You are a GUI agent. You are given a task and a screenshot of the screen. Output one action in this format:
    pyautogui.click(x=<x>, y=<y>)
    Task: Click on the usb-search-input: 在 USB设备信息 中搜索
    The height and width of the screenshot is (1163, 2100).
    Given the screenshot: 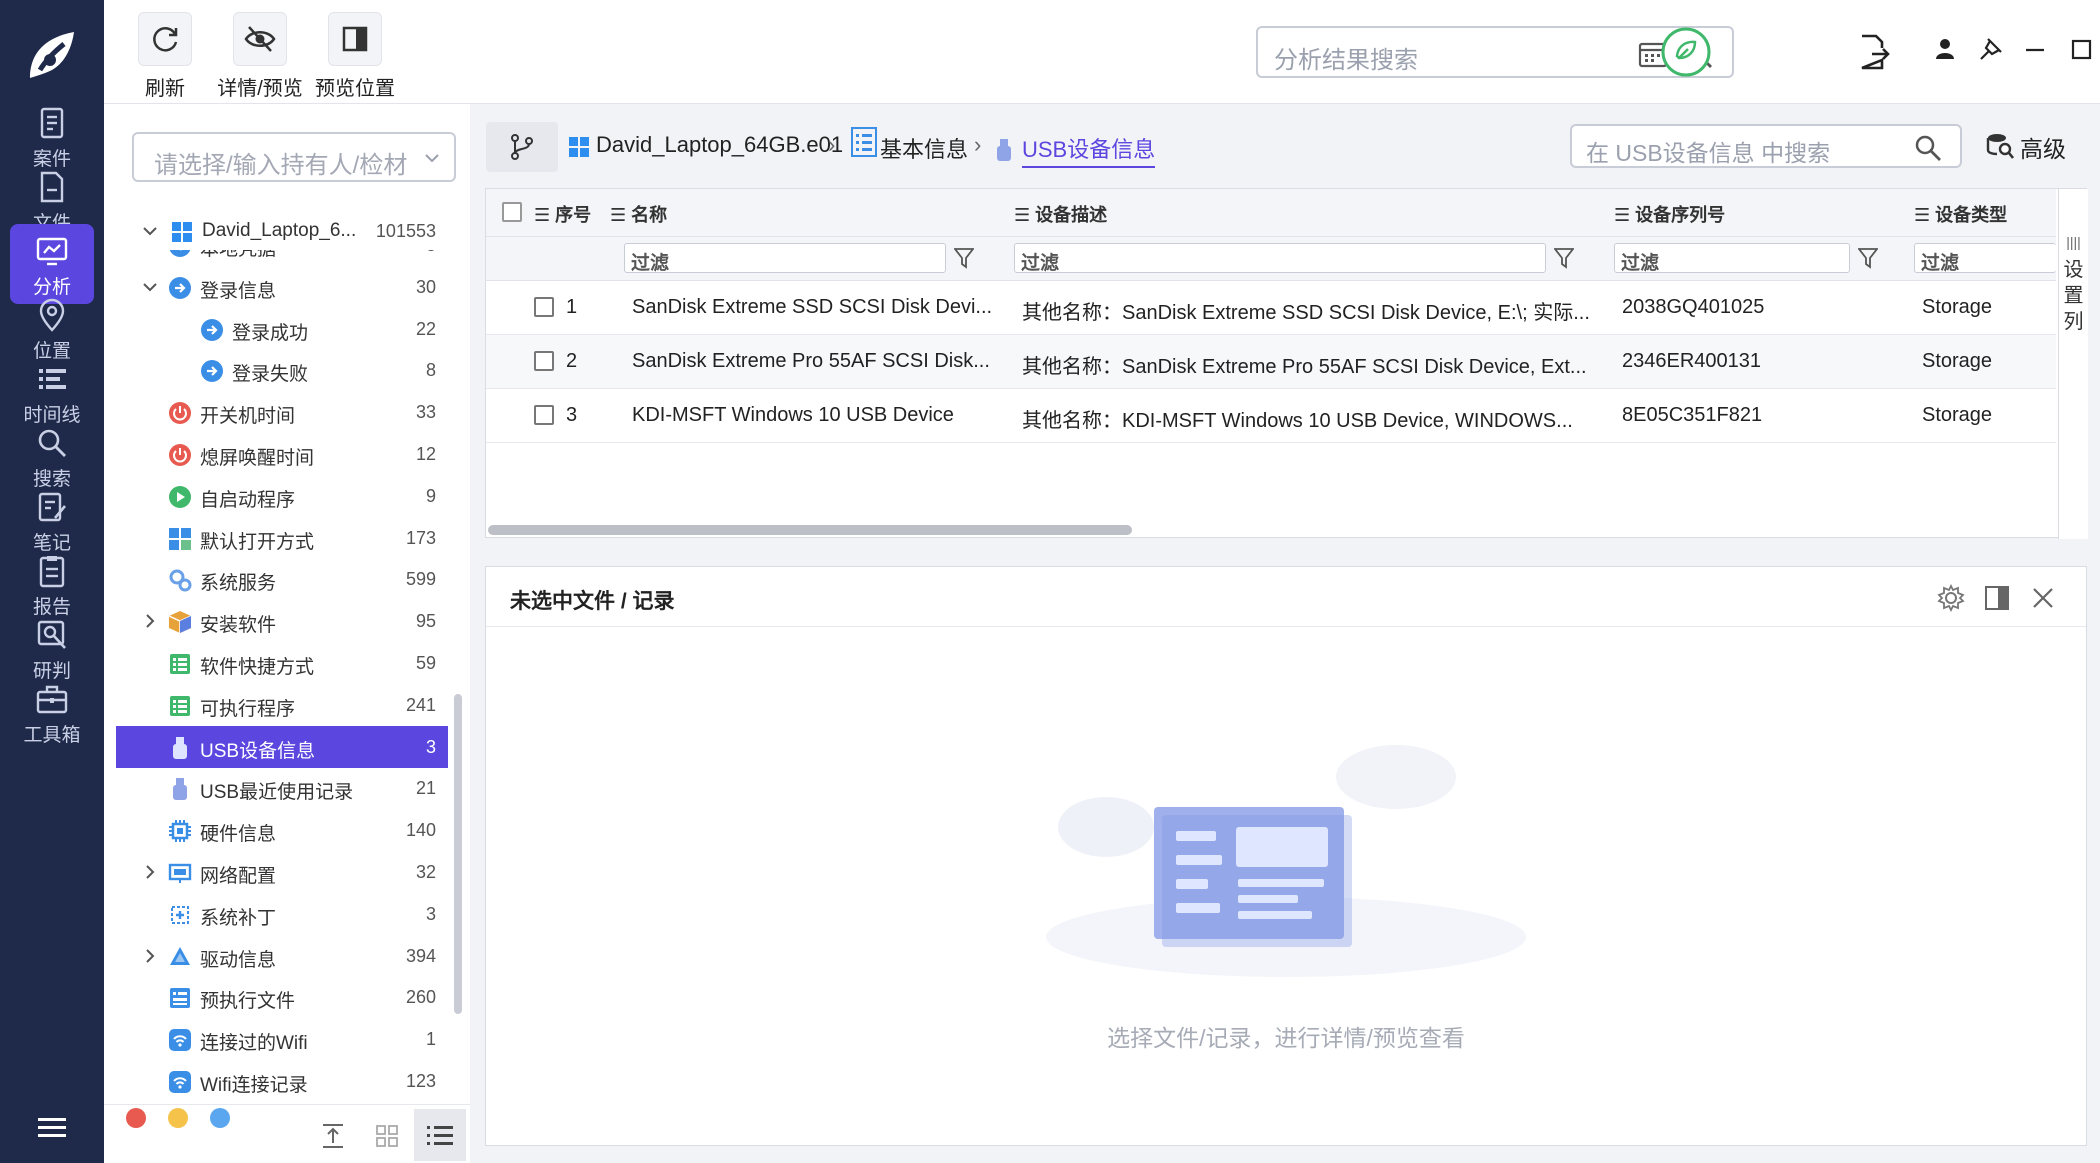 What is the action you would take?
    pyautogui.click(x=1766, y=146)
    